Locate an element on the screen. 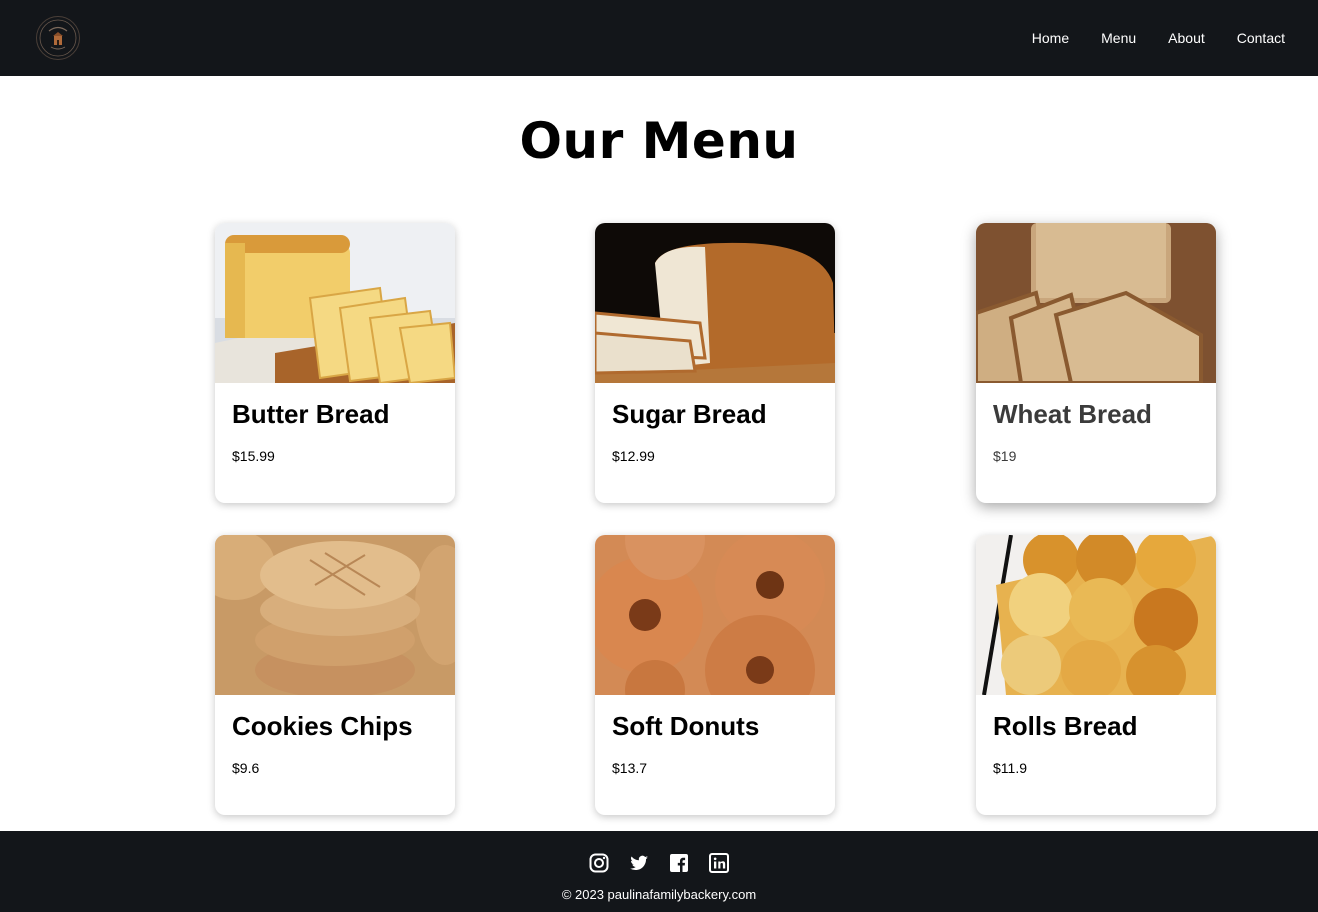  item-price: $9.6 is located at coordinates (246, 768).